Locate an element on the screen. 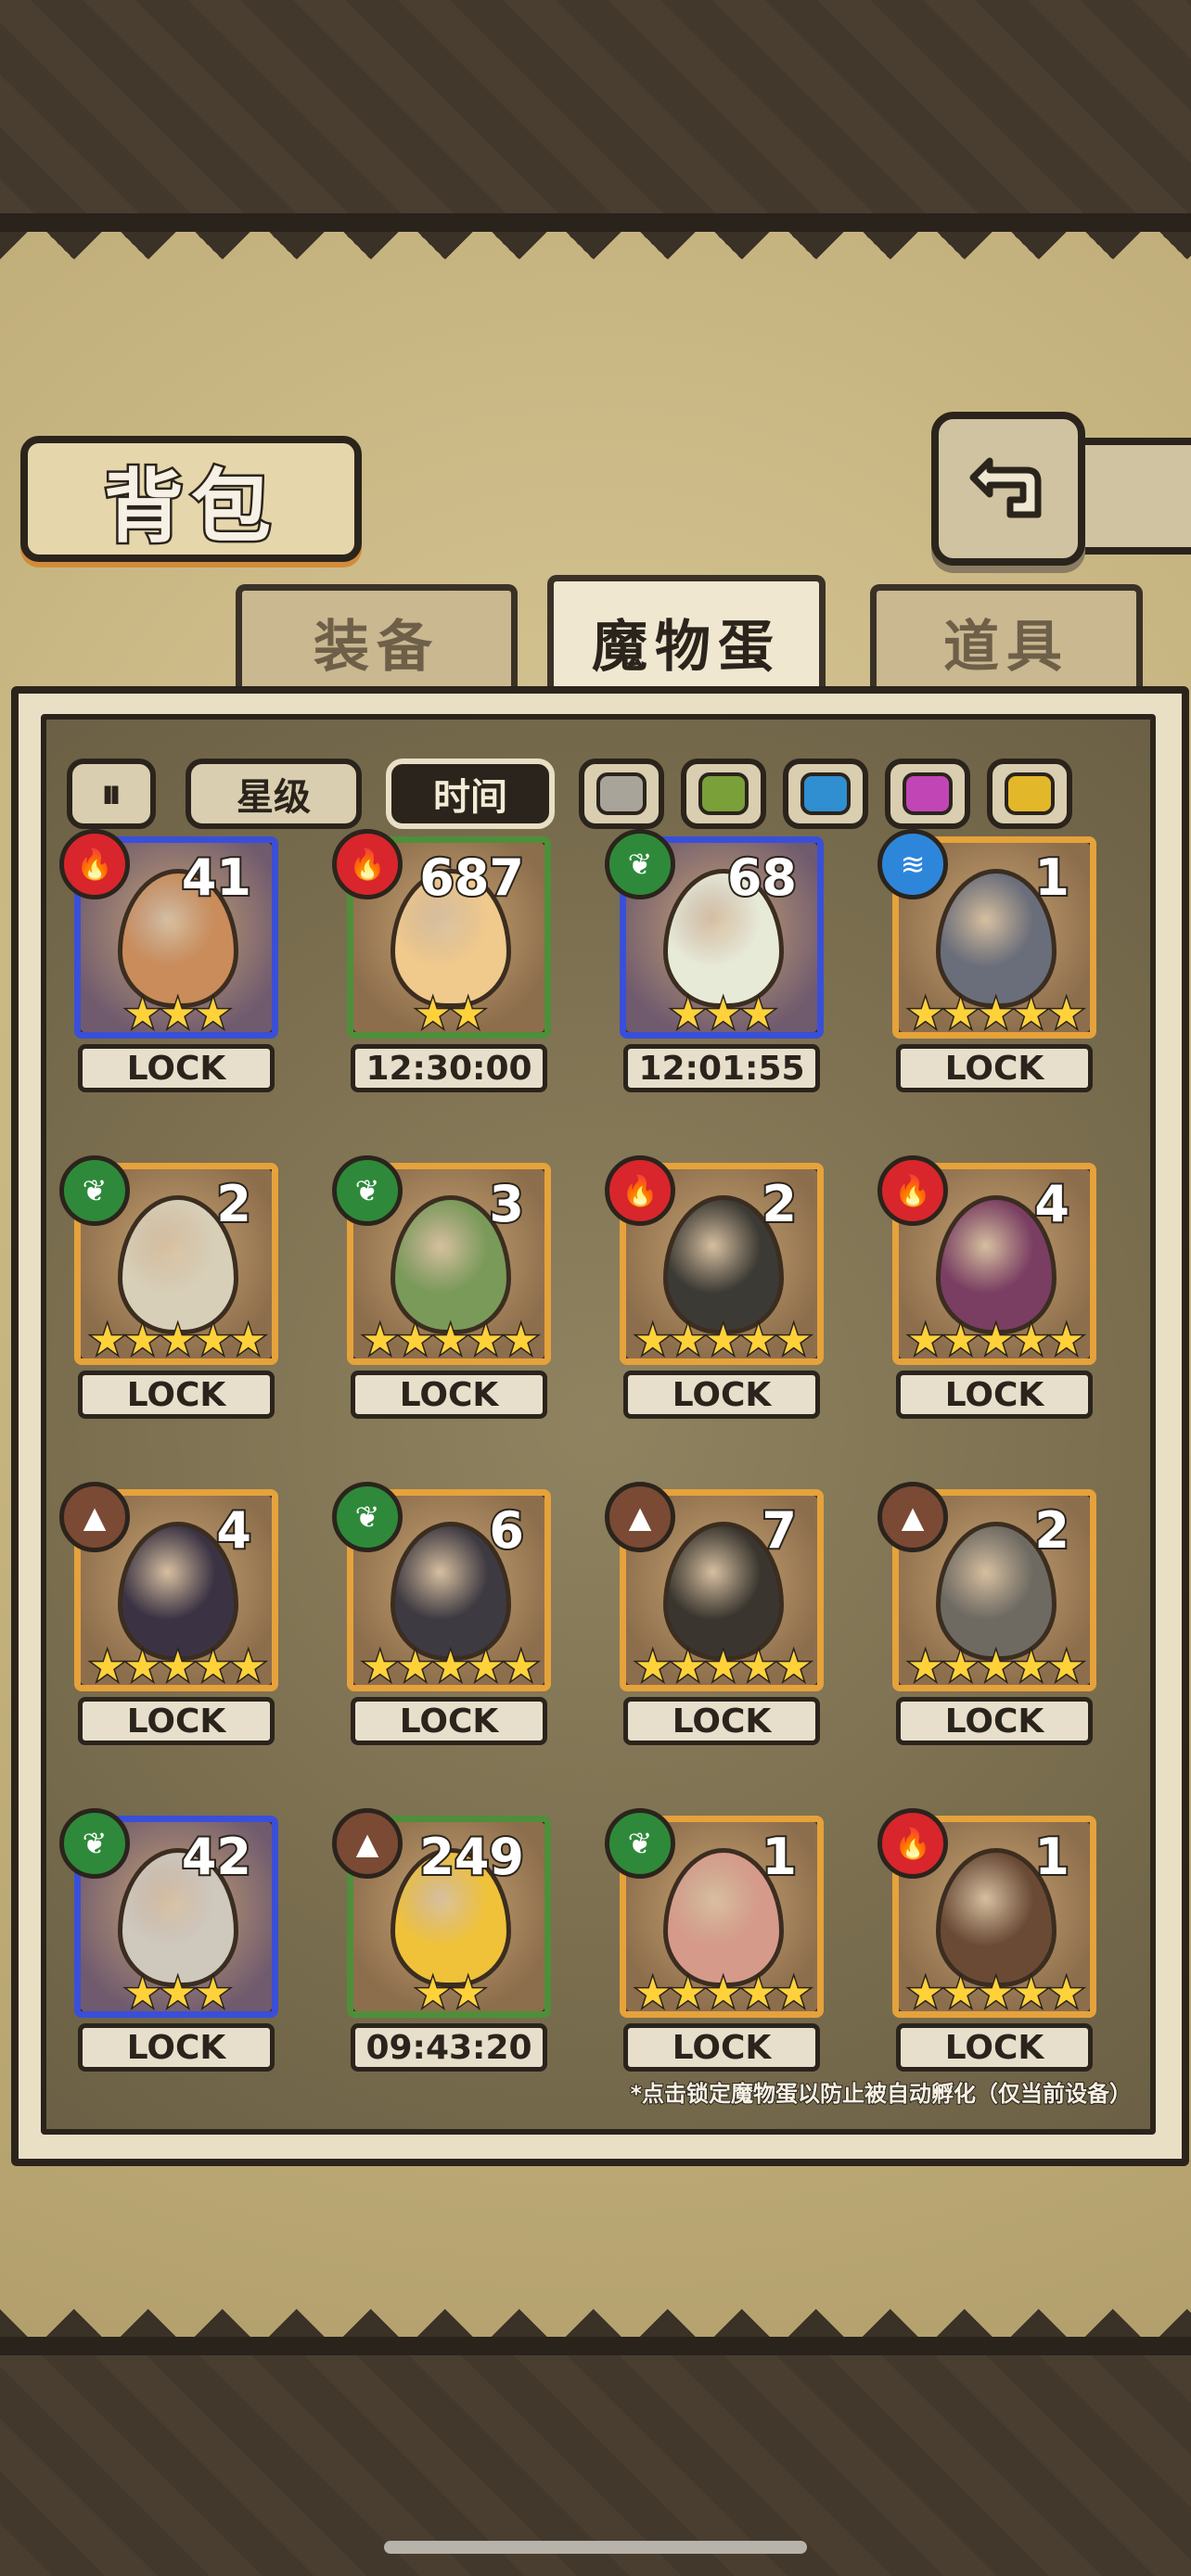 The height and width of the screenshot is (2576, 1191). sort-toggle-icon: ⏸ is located at coordinates (111, 794).